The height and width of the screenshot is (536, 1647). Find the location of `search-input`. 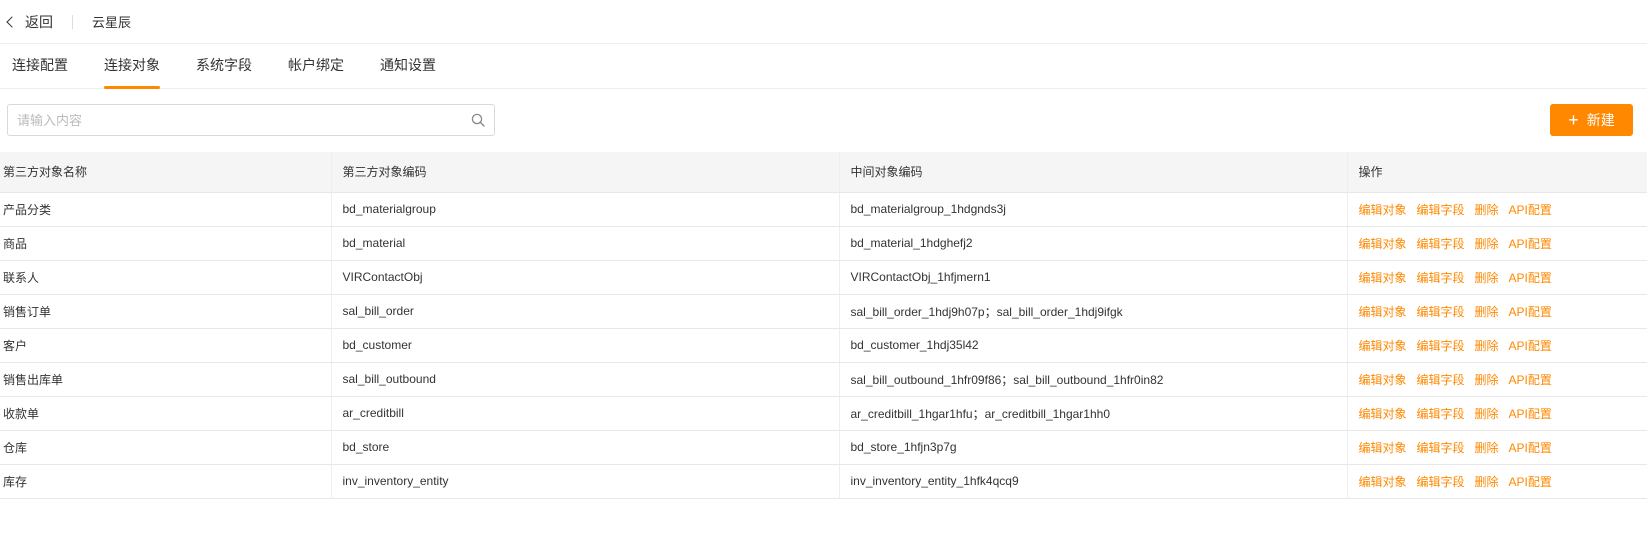

search-input is located at coordinates (233, 120).